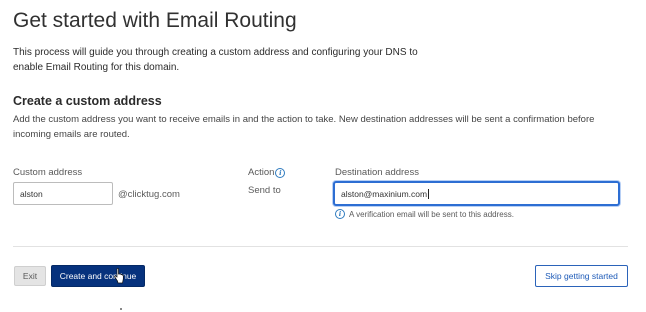 The width and height of the screenshot is (646, 312). I want to click on action-label-group: Action i, so click(267, 172).